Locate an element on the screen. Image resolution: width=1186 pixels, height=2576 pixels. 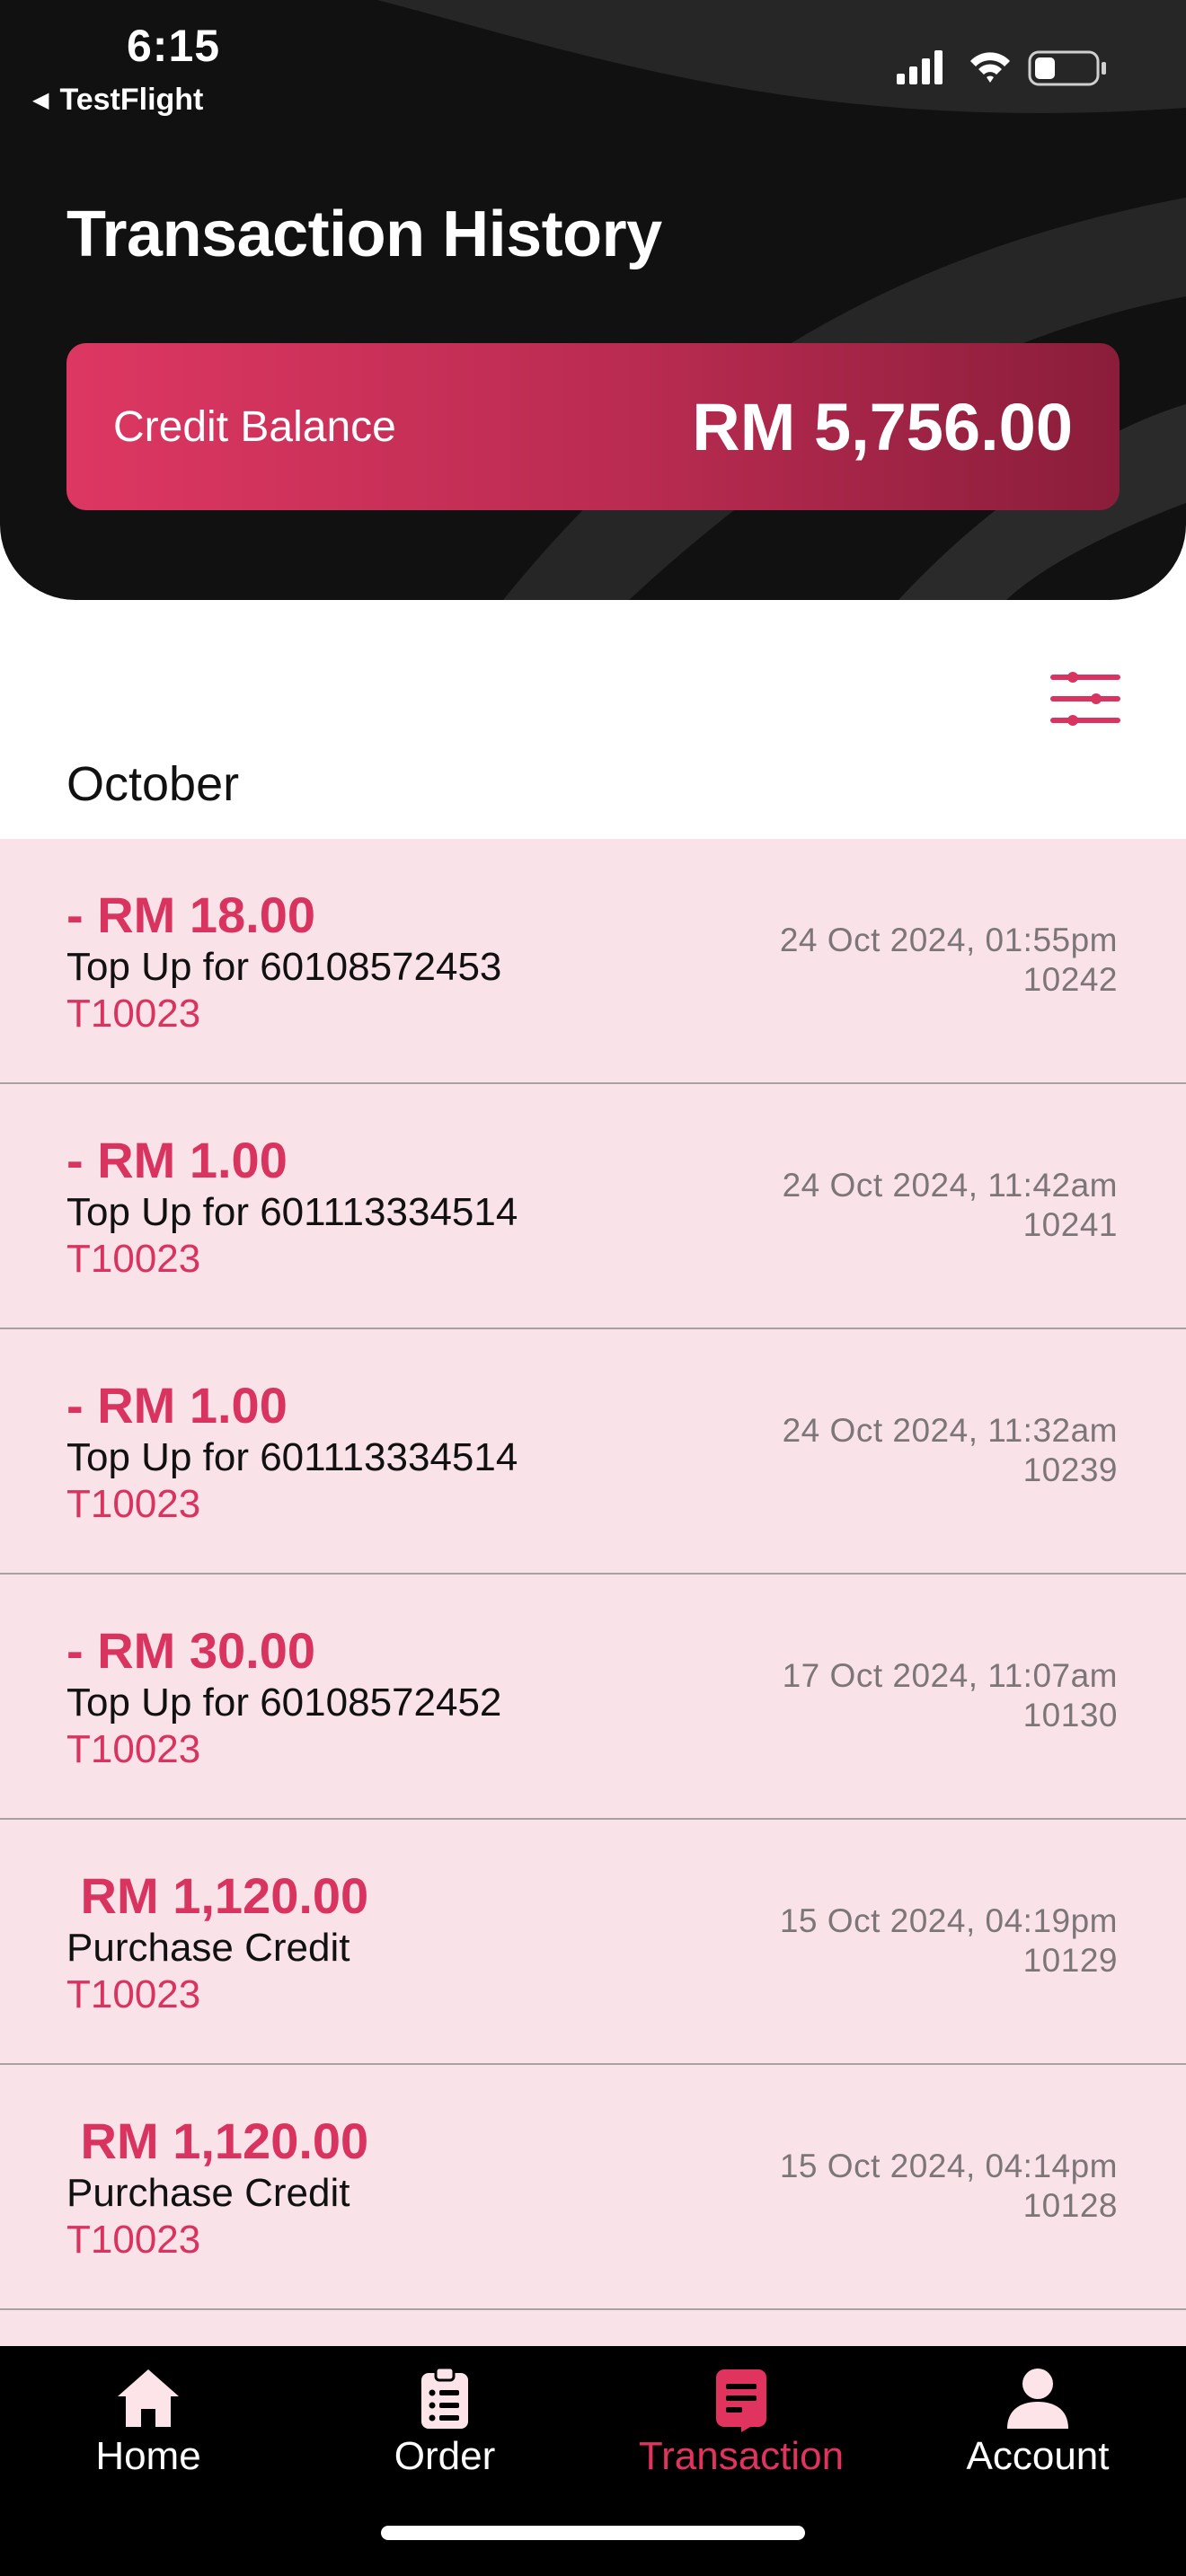
back-app-label: TestFlight is located at coordinates (131, 100).